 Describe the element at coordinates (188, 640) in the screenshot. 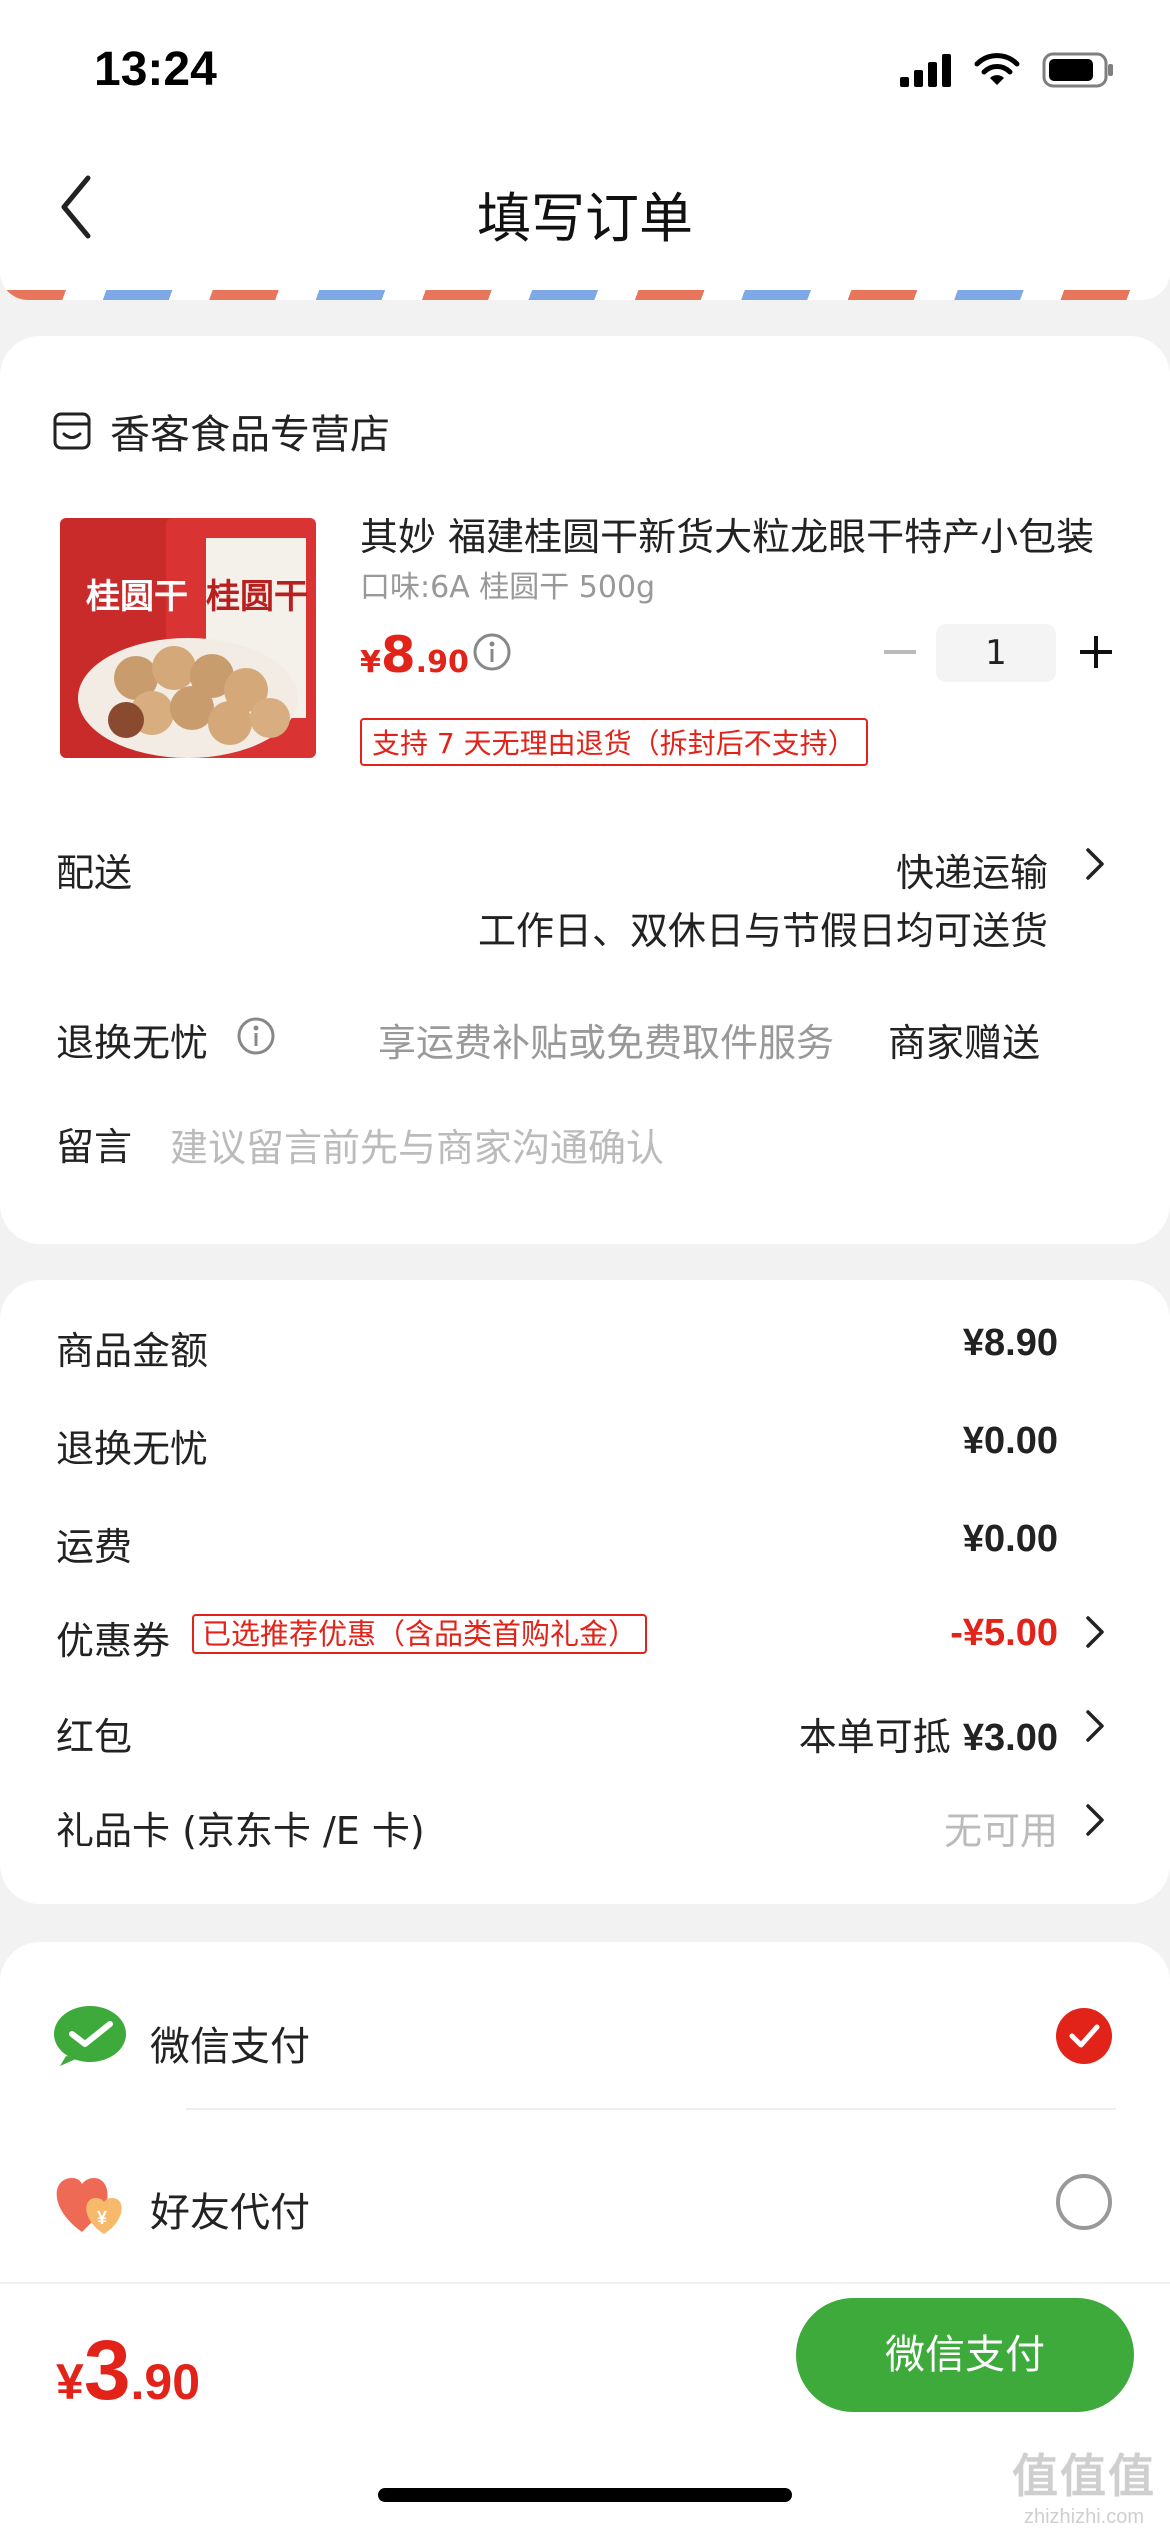

I see `product-image: 桂圆干 桂圆干` at that location.